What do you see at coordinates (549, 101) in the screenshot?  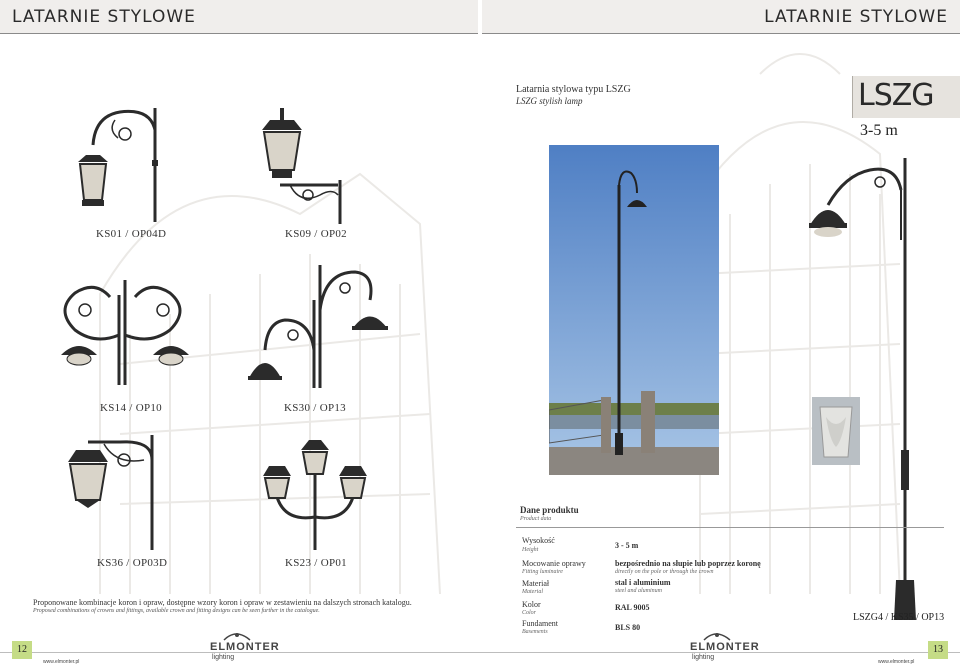 I see `product-name-en: LSZG stylish lamp` at bounding box center [549, 101].